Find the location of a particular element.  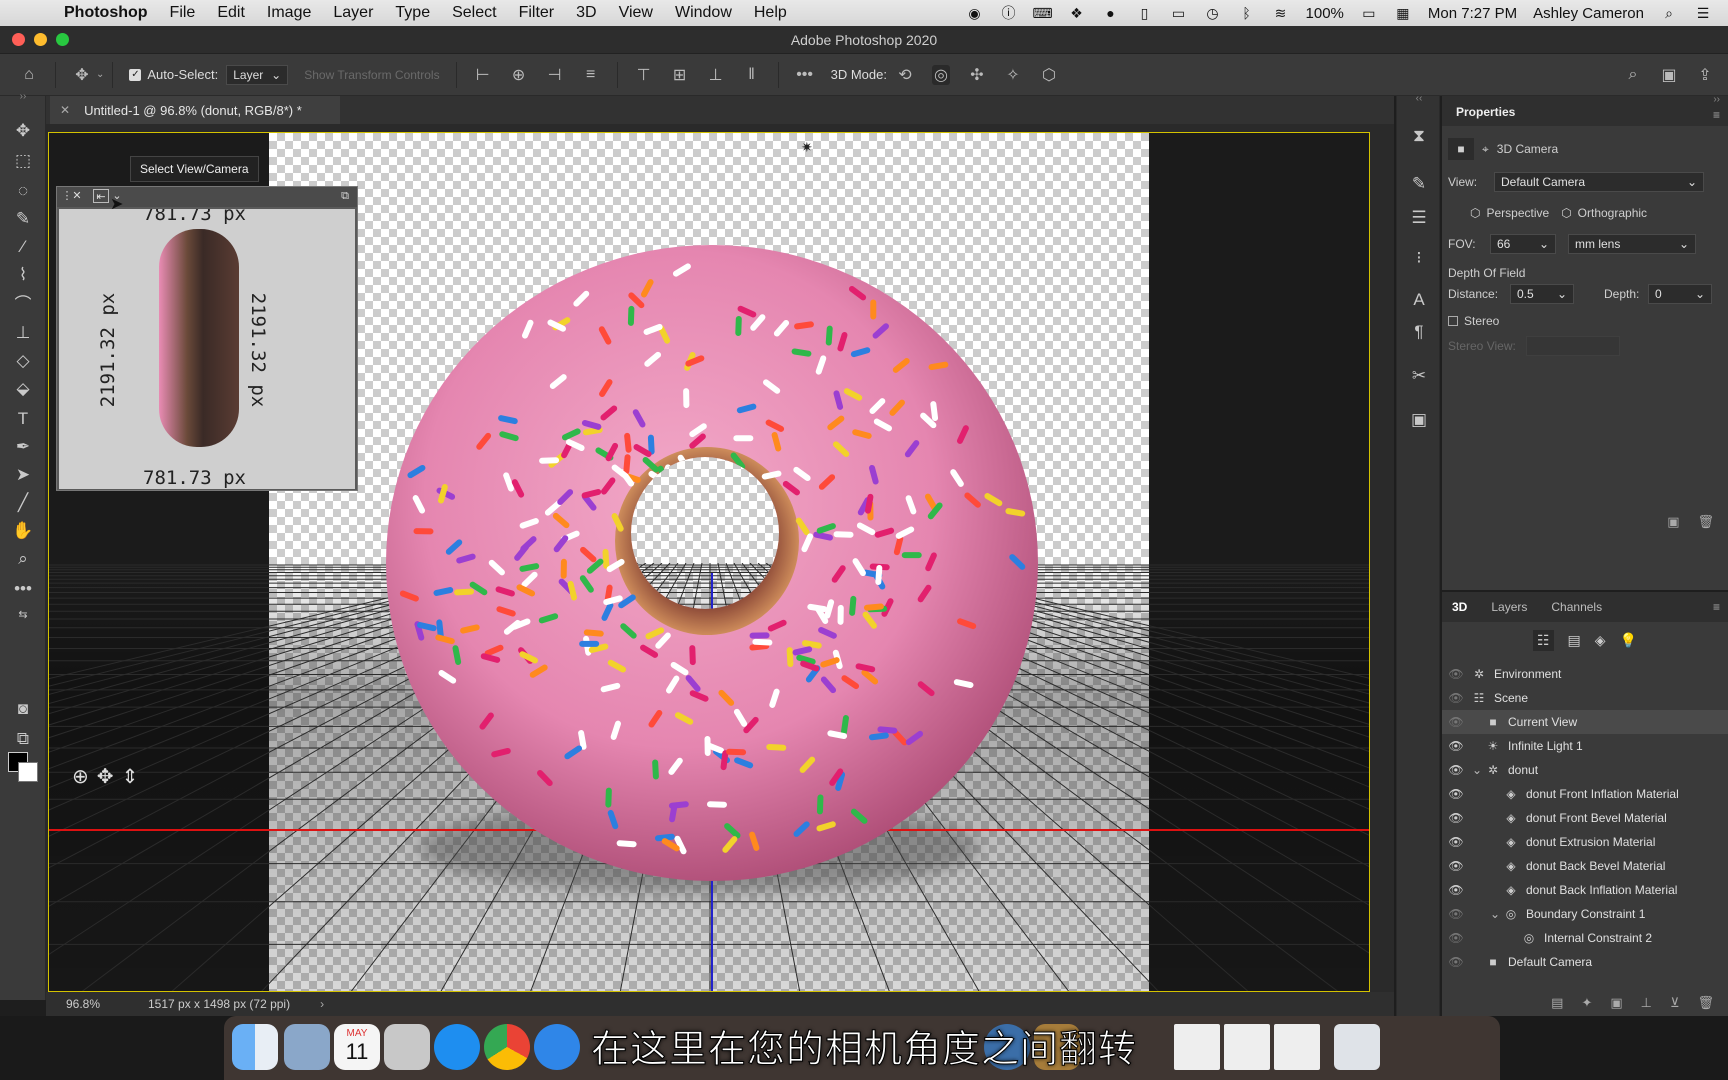

more-options-icon: ••• is located at coordinates (805, 75).